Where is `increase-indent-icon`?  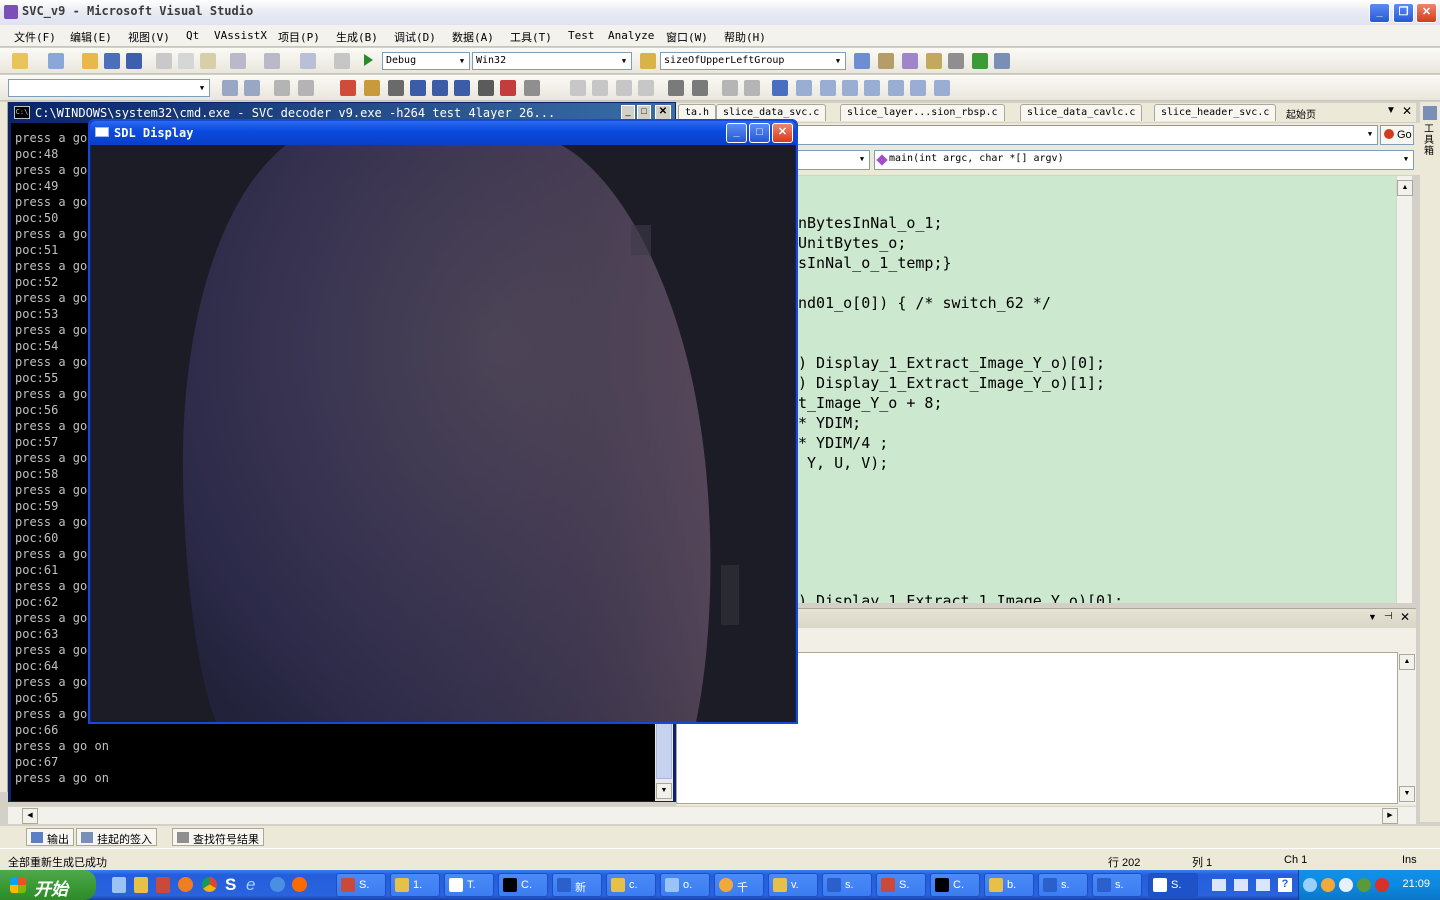 increase-indent-icon is located at coordinates (700, 88).